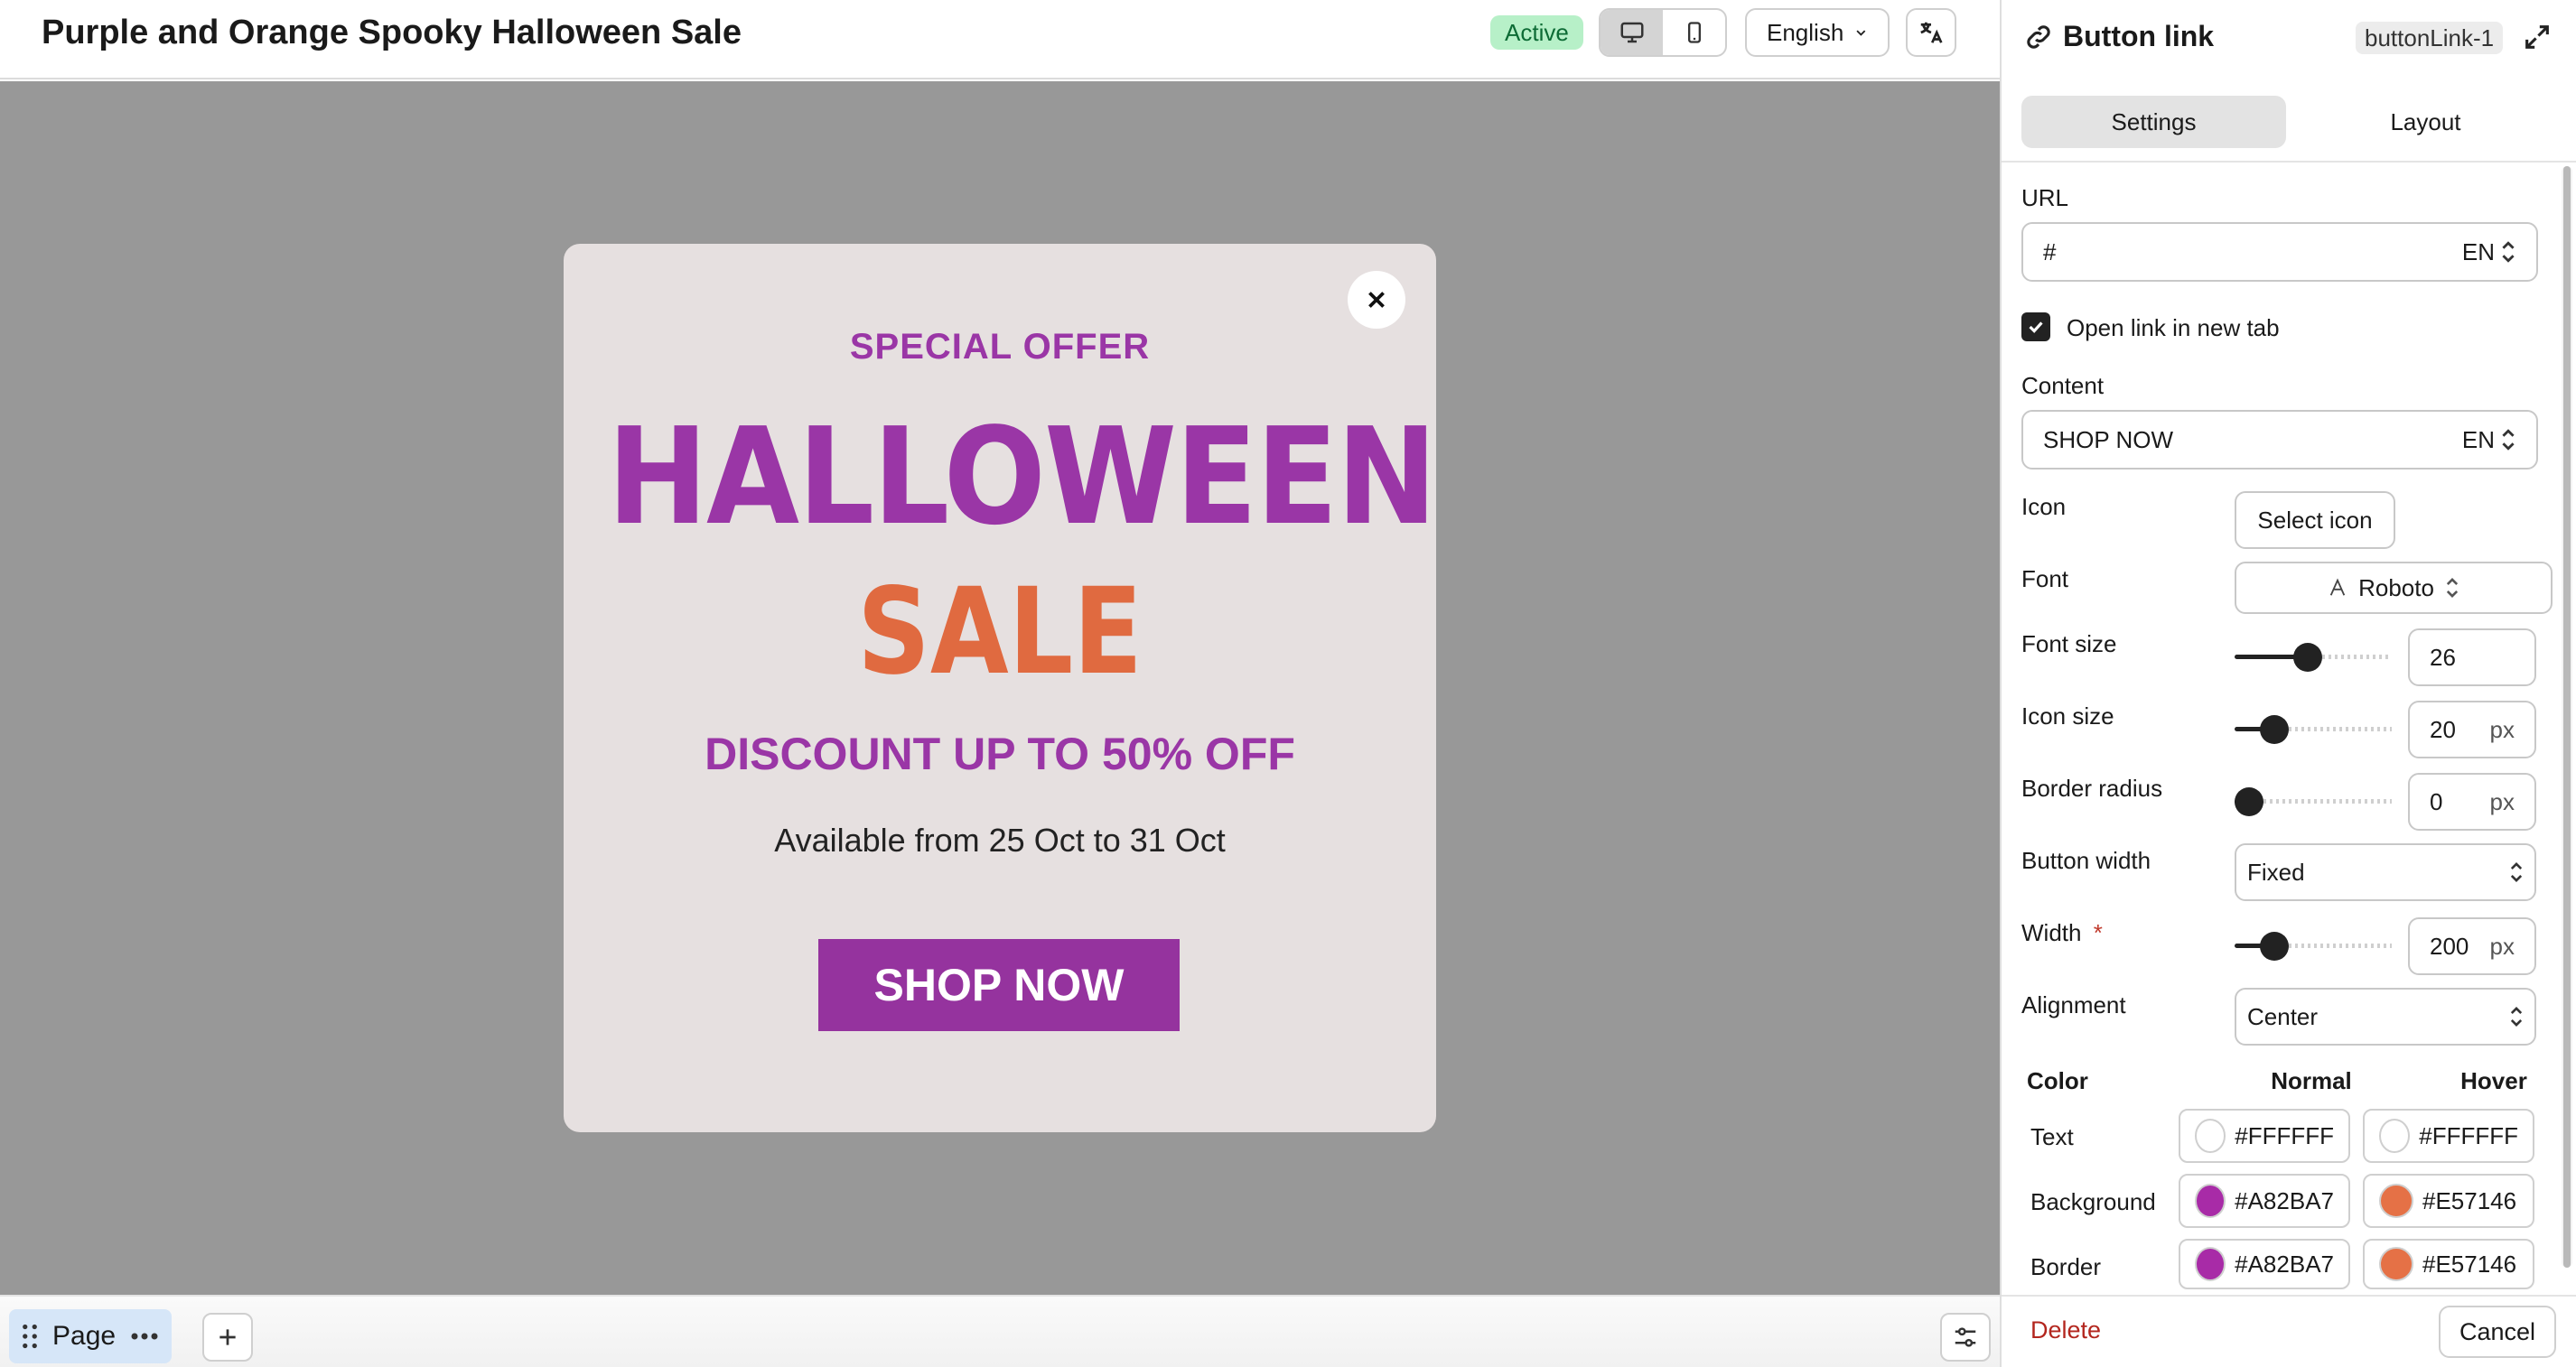 This screenshot has height=1367, width=2576. I want to click on icon-size-slider, so click(2313, 729).